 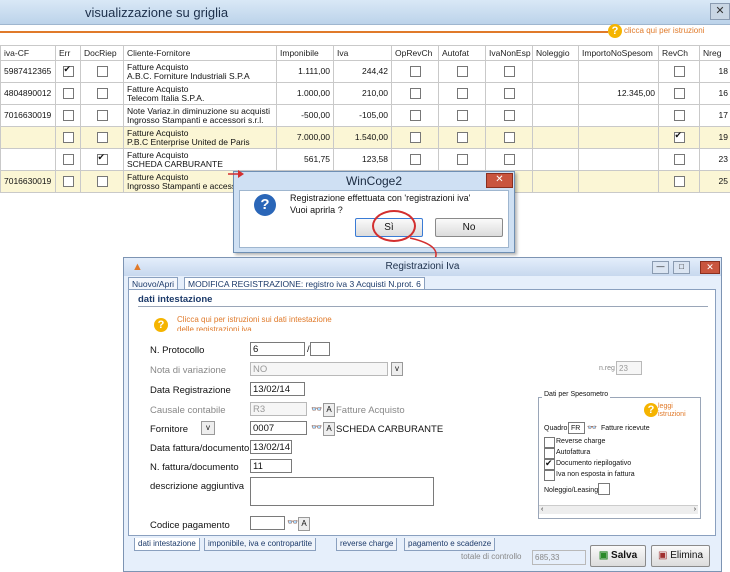 What do you see at coordinates (319, 369) in the screenshot?
I see `nota-variazione-select: NO` at bounding box center [319, 369].